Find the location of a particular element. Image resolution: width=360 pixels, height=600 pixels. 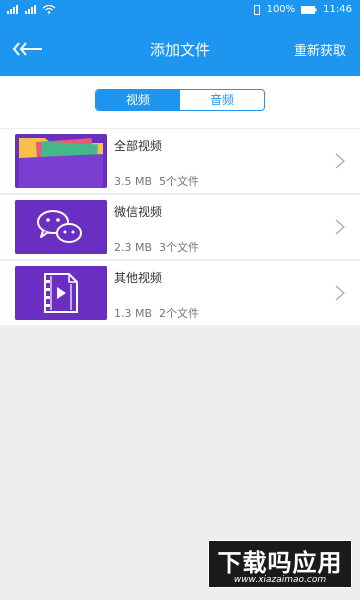

item-count: 3个文件 is located at coordinates (179, 247).